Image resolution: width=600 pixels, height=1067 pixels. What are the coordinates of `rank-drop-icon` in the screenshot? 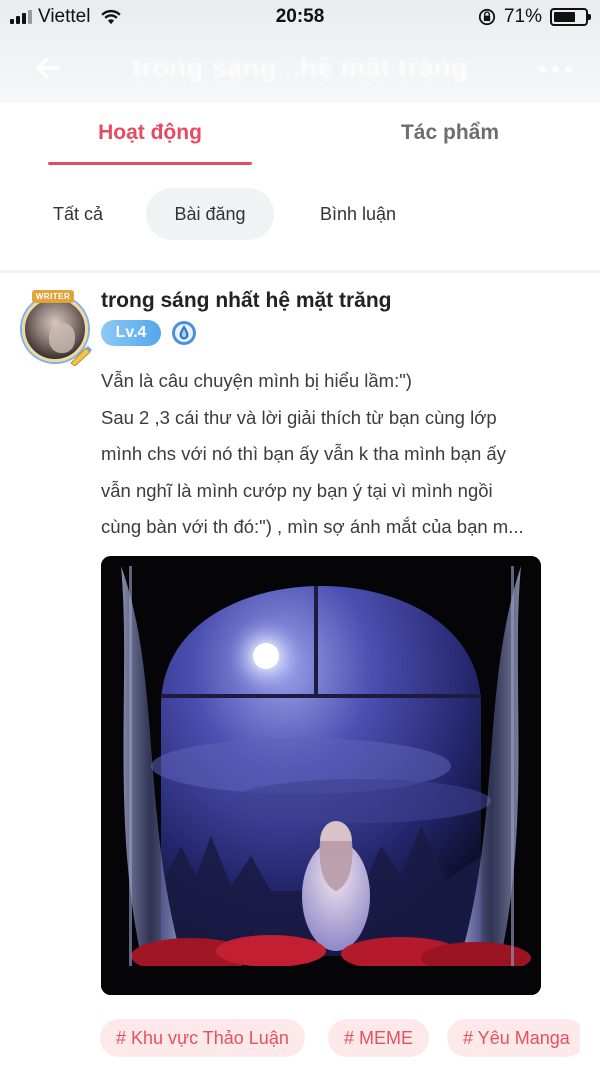 It's located at (184, 333).